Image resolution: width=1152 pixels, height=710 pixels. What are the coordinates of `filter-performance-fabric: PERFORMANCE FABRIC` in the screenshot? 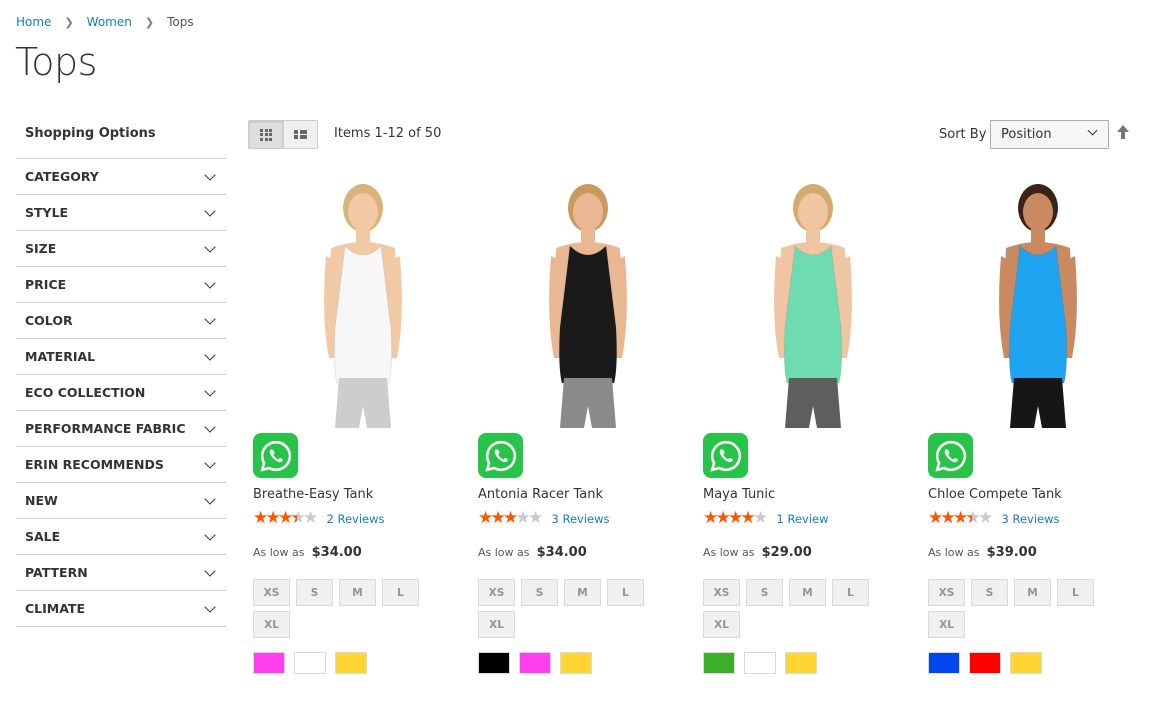 It's located at (121, 429).